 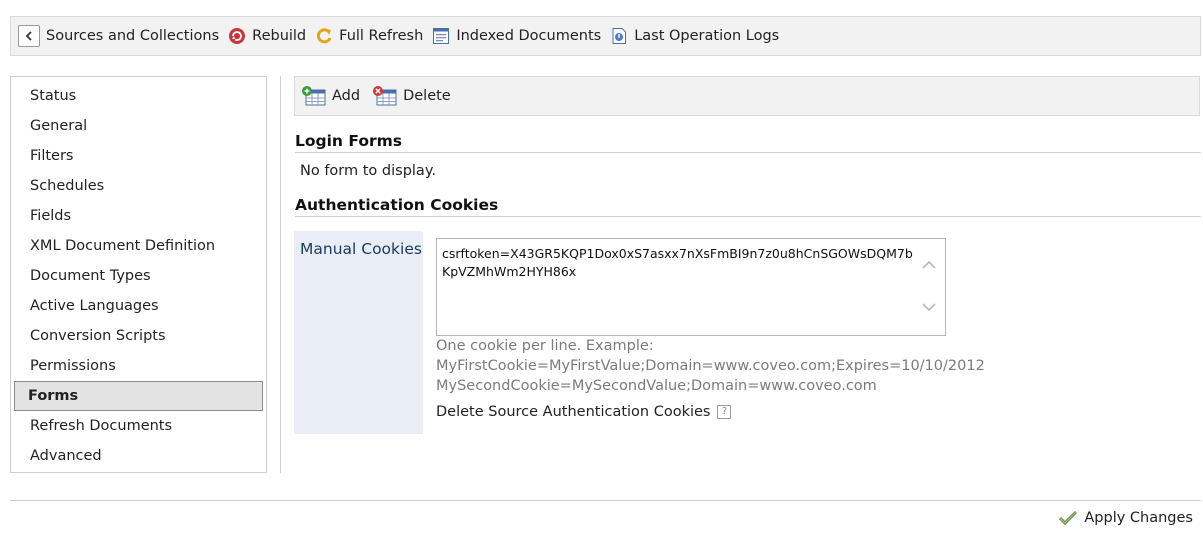 What do you see at coordinates (138, 336) in the screenshot?
I see `sidebar-item-conversion-scripts: Conversion Scripts` at bounding box center [138, 336].